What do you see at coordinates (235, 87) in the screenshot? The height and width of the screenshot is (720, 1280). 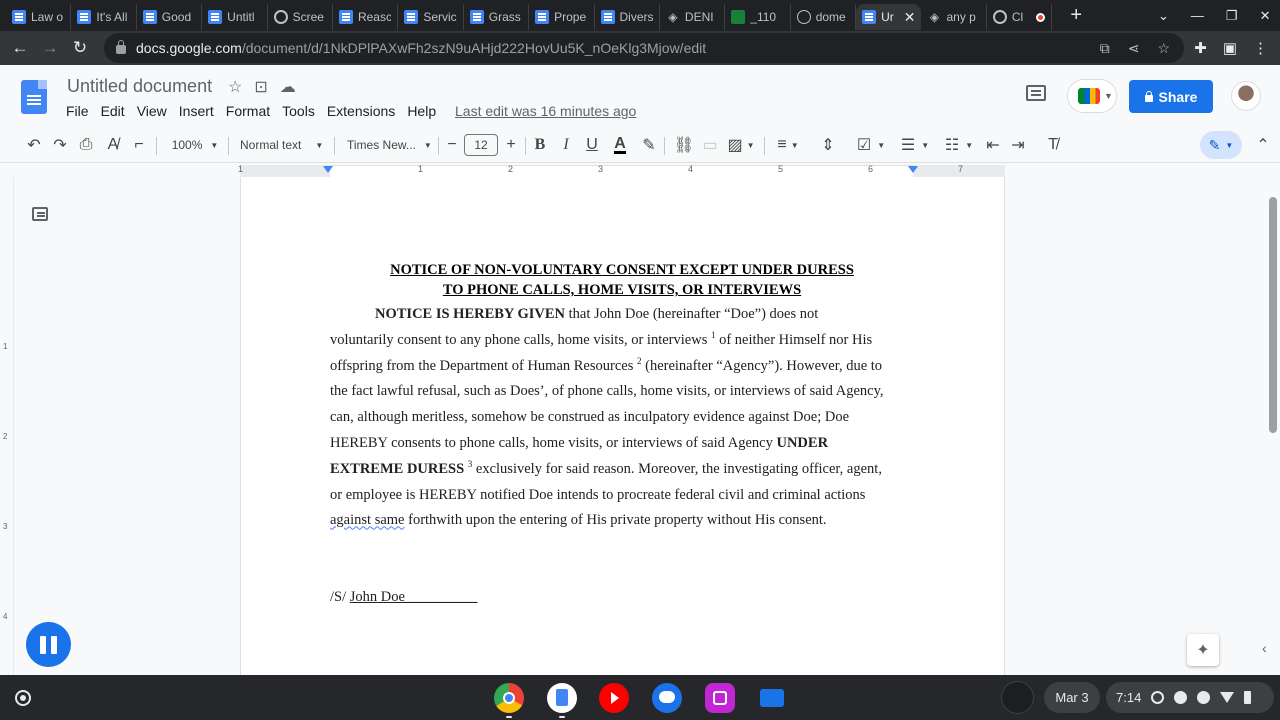 I see `star-icon: ☆` at bounding box center [235, 87].